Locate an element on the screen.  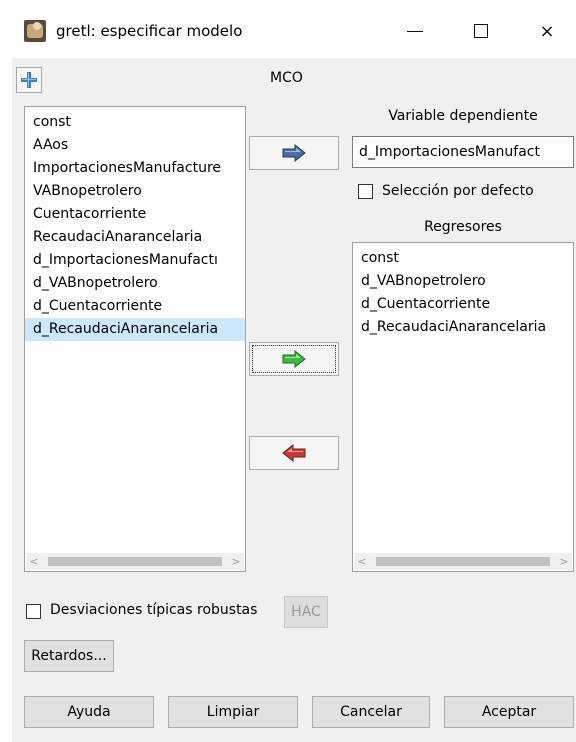
close-icon: × is located at coordinates (547, 31).